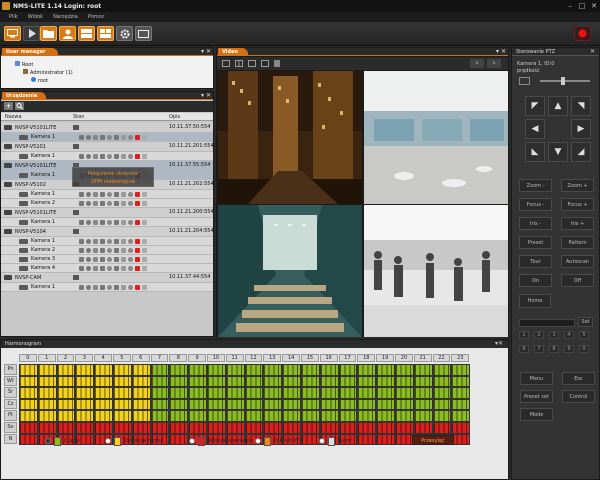  Describe the element at coordinates (107, 250) in the screenshot. I see `camera-row: Kamera 2` at that location.